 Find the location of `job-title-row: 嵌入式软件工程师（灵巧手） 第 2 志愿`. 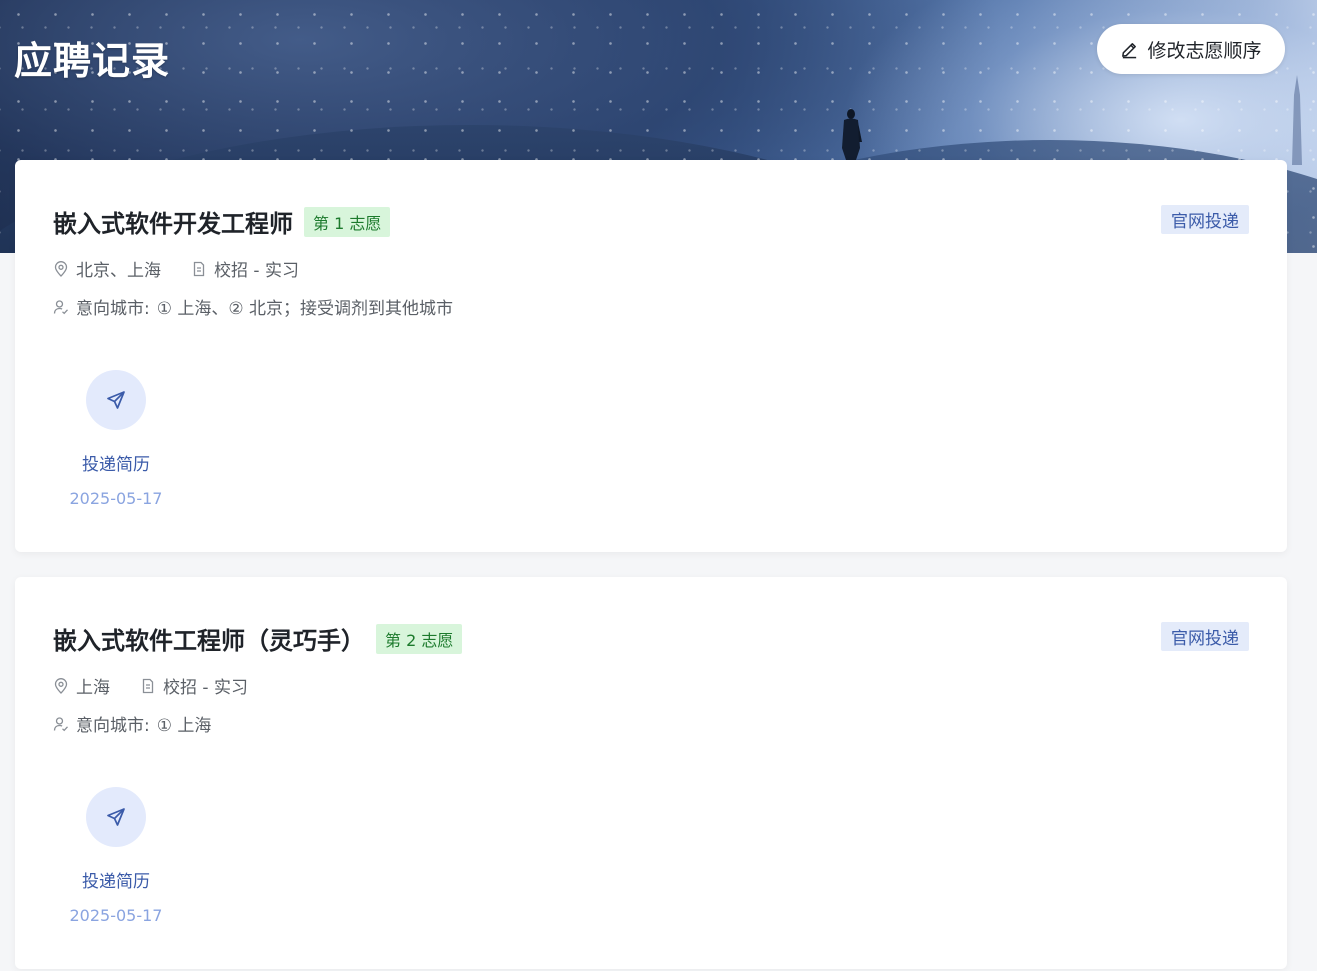

job-title-row: 嵌入式软件工程师（灵巧手） 第 2 志愿 is located at coordinates (258, 638).